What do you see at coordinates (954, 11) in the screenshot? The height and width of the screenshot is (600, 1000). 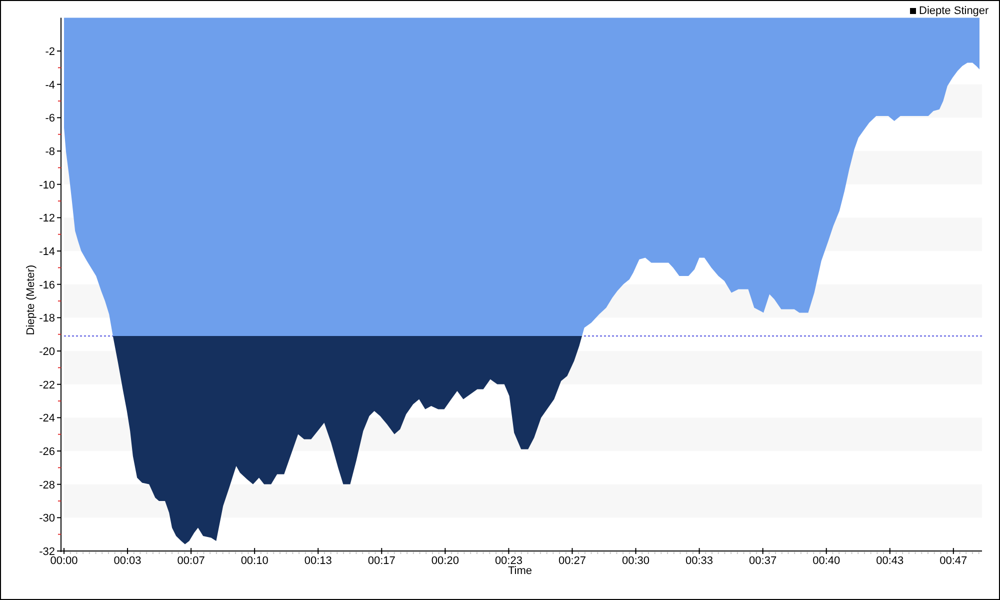 I see `legend-label: Diepte Stinger` at bounding box center [954, 11].